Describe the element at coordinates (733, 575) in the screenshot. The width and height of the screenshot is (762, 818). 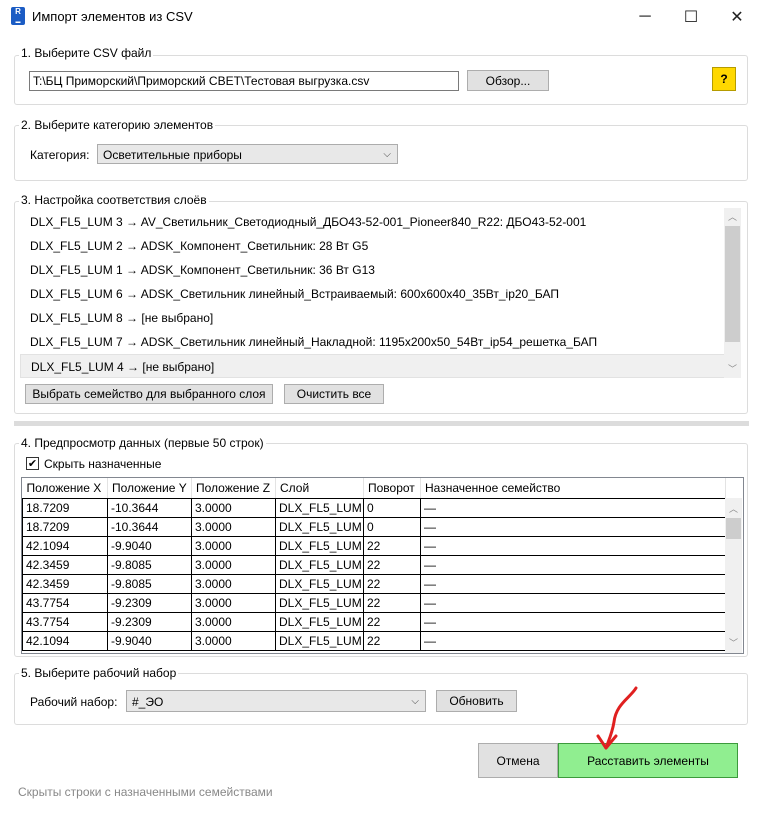
I see `preview-grid-scrollbar: ︿ ﹀` at that location.